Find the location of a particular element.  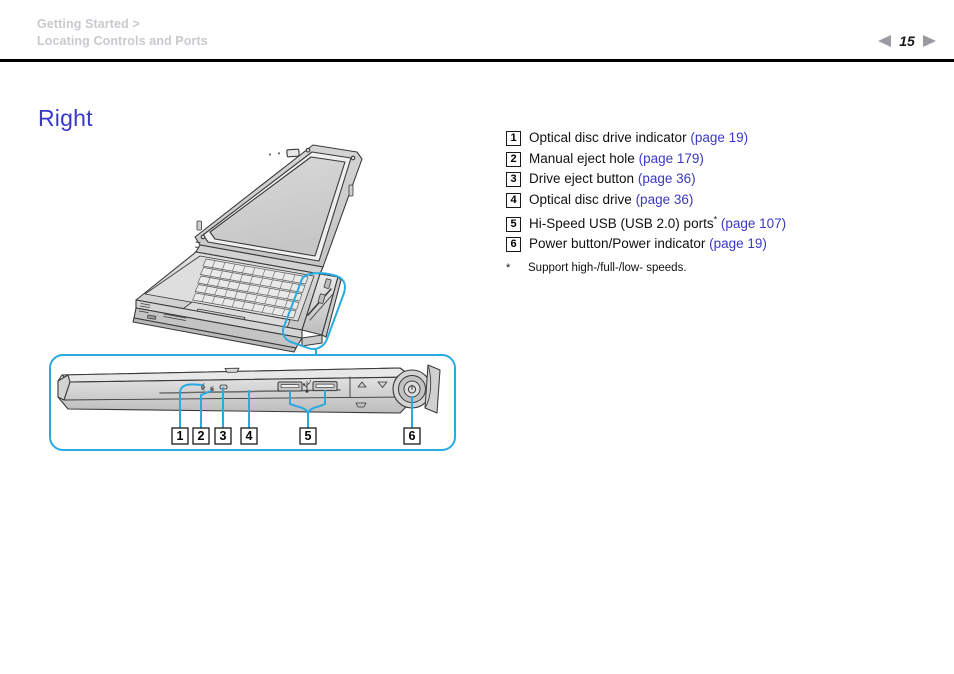

legend-label-3: Drive eject button (page 36) is located at coordinates (612, 178).